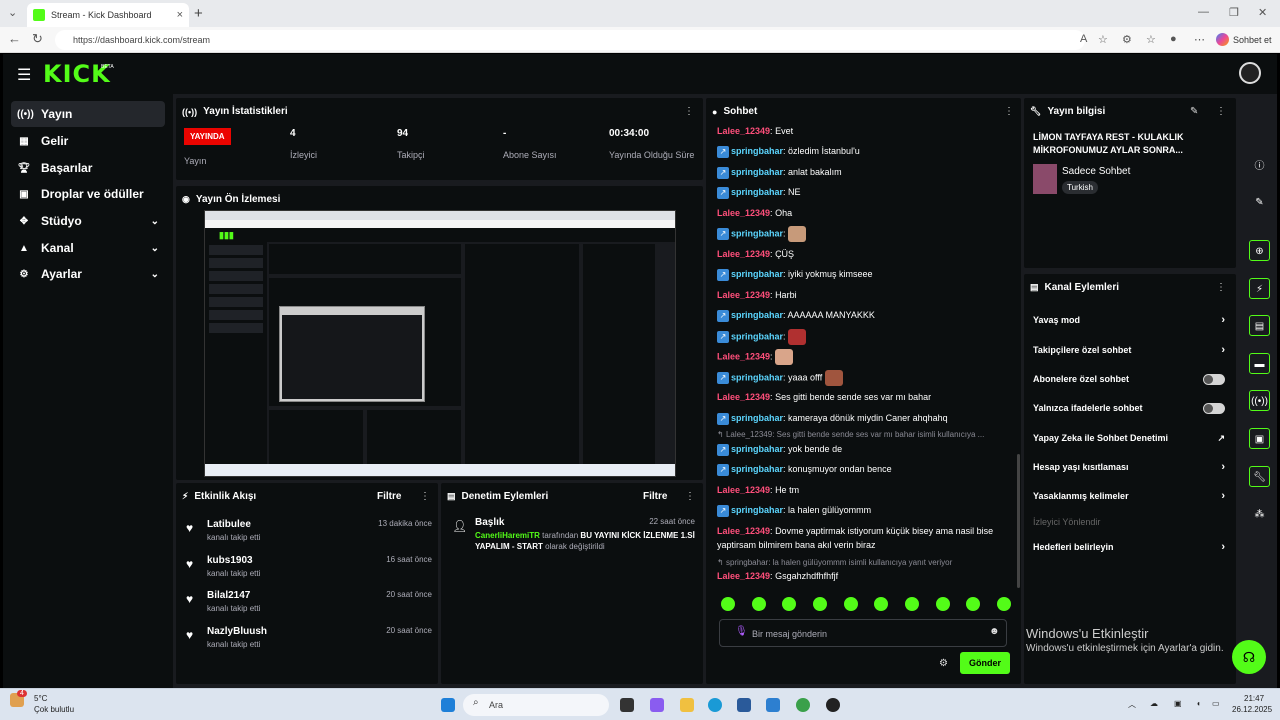 Image resolution: width=1280 pixels, height=720 pixels. Describe the element at coordinates (1132, 704) in the screenshot. I see `tray-chevron-icon: ︿` at that location.